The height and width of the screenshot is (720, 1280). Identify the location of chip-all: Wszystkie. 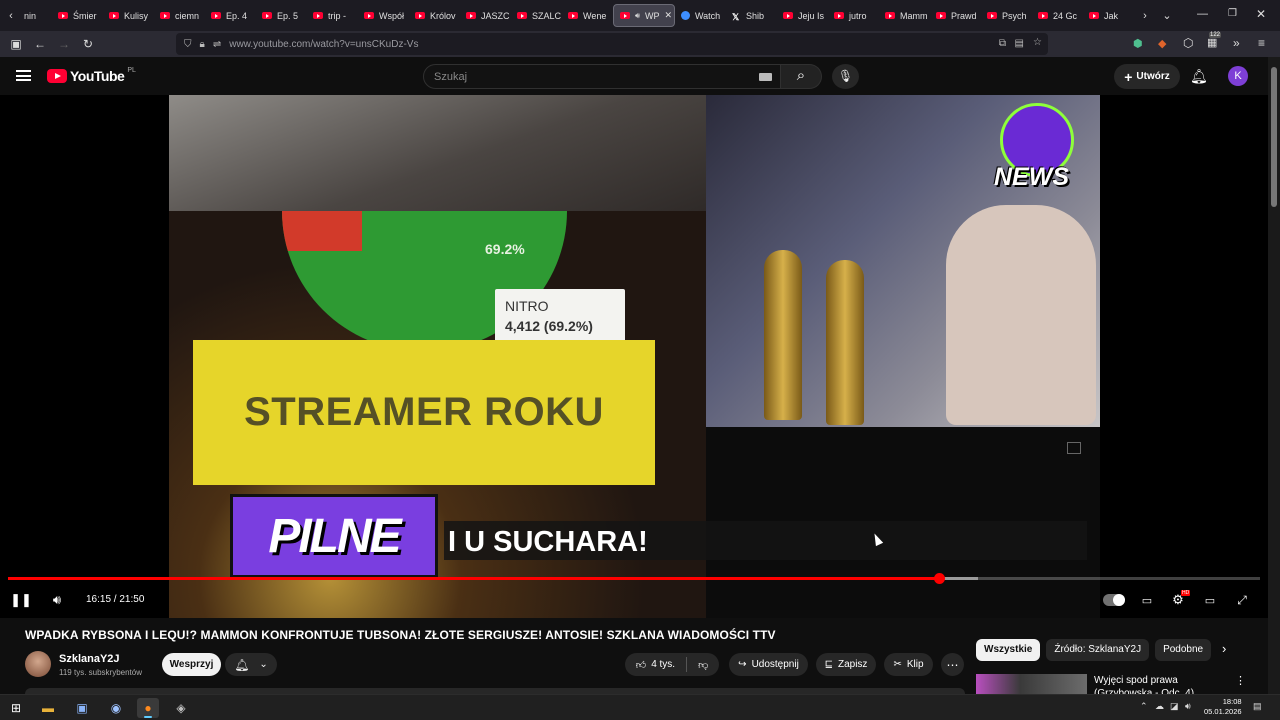
(1008, 650).